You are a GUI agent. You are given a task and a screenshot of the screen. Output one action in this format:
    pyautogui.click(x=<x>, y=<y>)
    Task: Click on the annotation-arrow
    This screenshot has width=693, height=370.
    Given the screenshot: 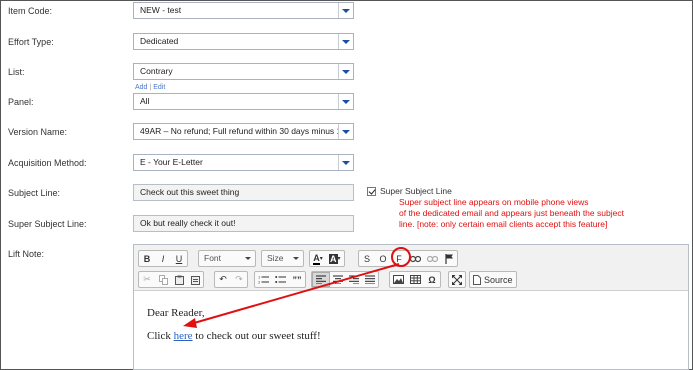 What is the action you would take?
    pyautogui.click(x=291, y=295)
    